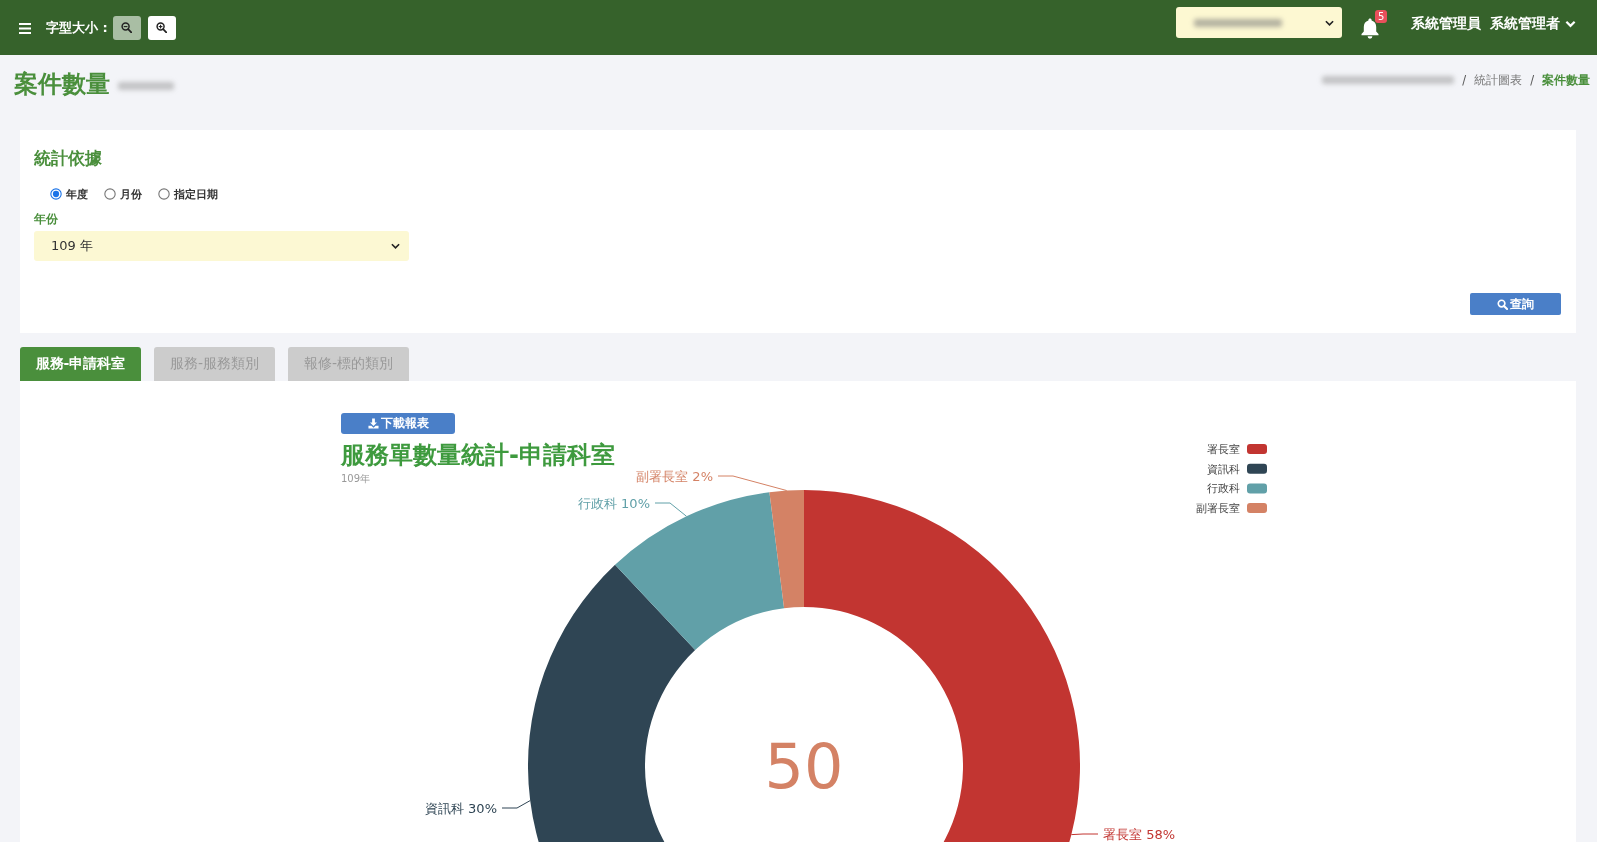 Image resolution: width=1597 pixels, height=842 pixels. Describe the element at coordinates (80, 364) in the screenshot. I see `tab: 服務-申請科室` at that location.